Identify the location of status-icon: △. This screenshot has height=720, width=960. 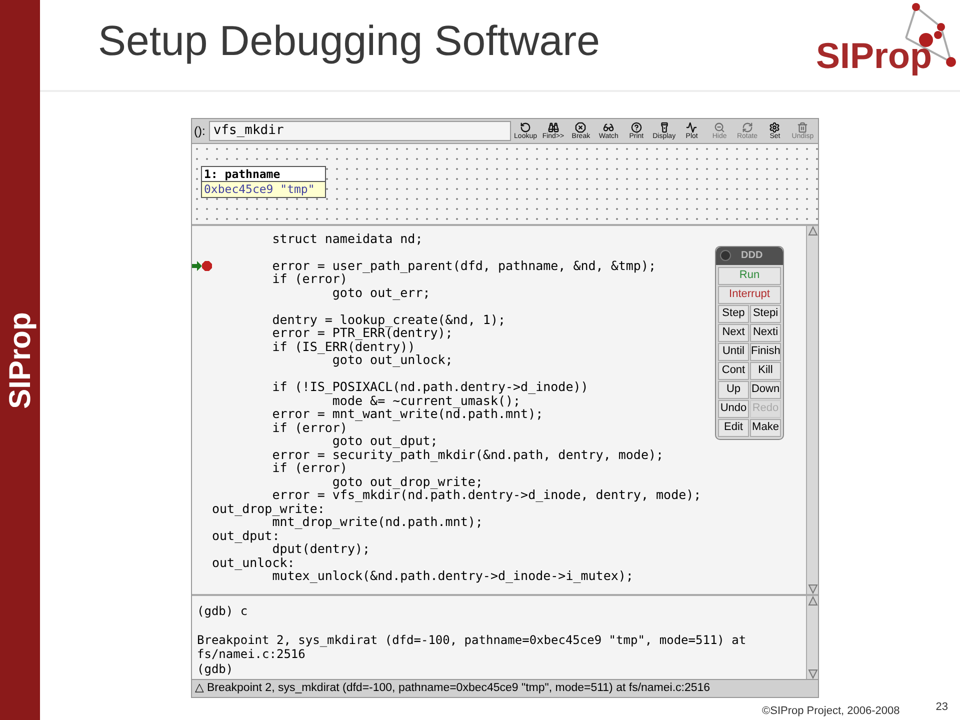
(199, 688).